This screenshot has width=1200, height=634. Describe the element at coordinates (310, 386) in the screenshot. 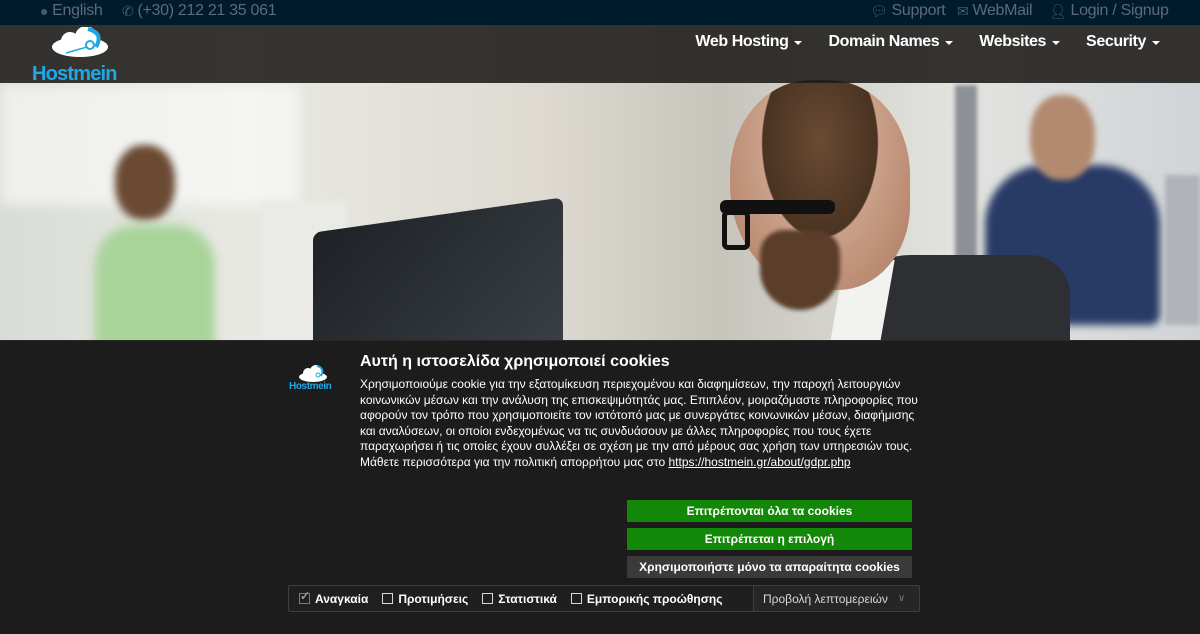

I see `cookie-logo-text: Hostmein` at that location.